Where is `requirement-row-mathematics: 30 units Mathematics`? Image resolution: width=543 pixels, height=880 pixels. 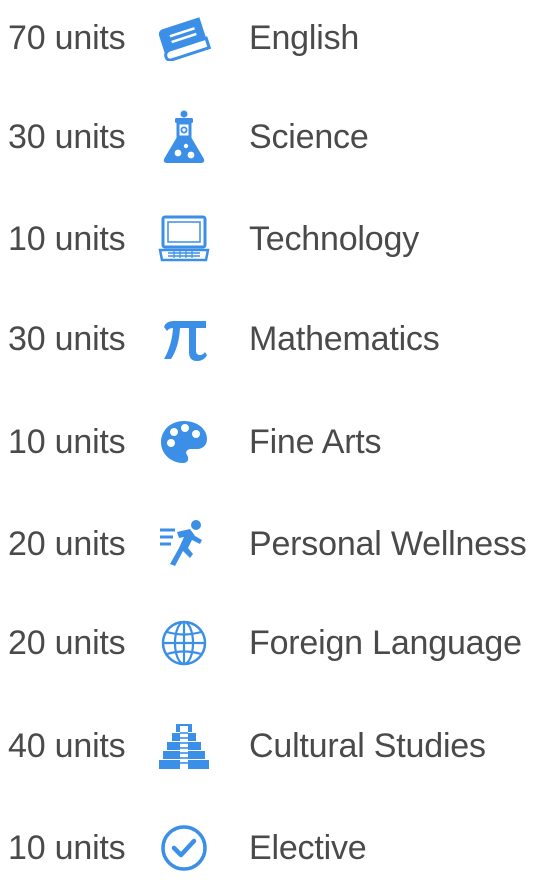
requirement-row-mathematics: 30 units Mathematics is located at coordinates (271, 339).